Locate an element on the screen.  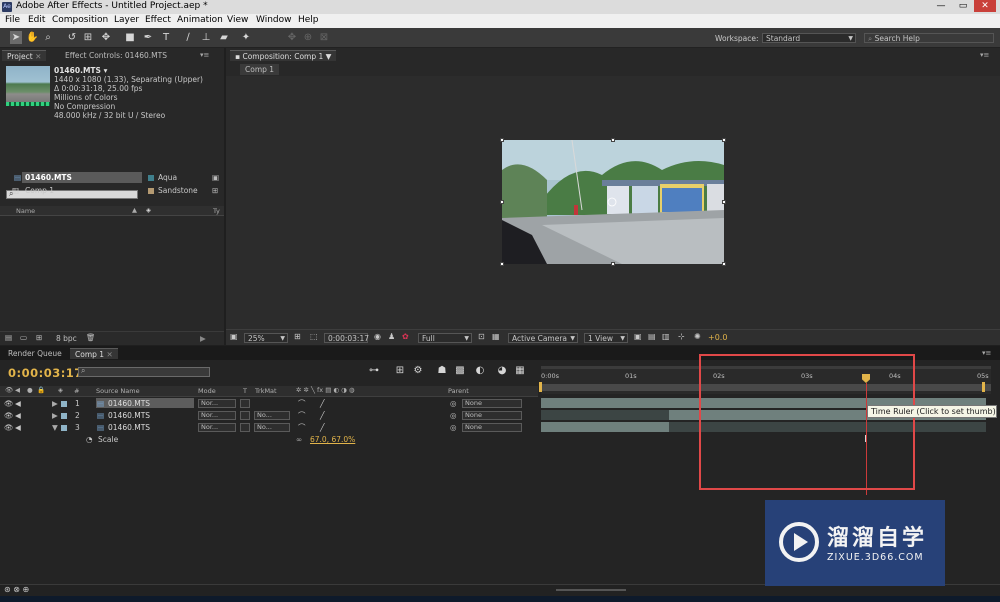
maximize-button: ▭ is located at coordinates (963, 6).